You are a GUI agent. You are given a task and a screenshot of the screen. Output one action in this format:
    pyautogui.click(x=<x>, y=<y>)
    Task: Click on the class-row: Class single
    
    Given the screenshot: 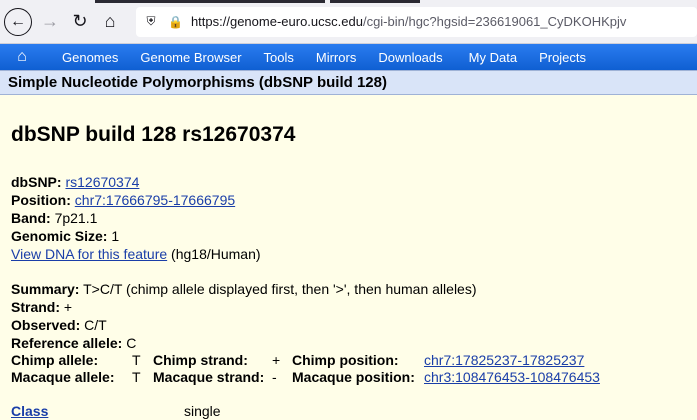 What is the action you would take?
    pyautogui.click(x=348, y=411)
    